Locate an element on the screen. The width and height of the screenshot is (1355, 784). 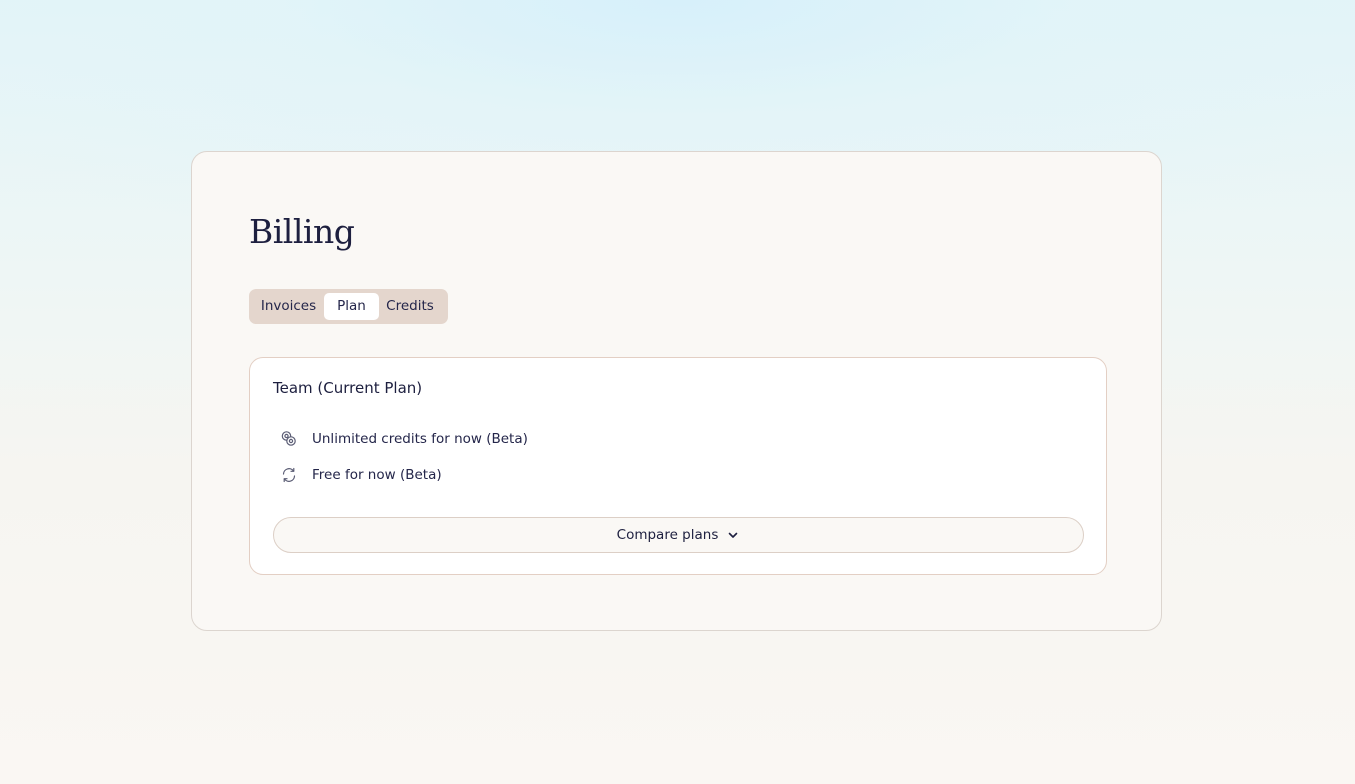
feature-item: Unlimited credits for now (Beta) is located at coordinates (404, 439).